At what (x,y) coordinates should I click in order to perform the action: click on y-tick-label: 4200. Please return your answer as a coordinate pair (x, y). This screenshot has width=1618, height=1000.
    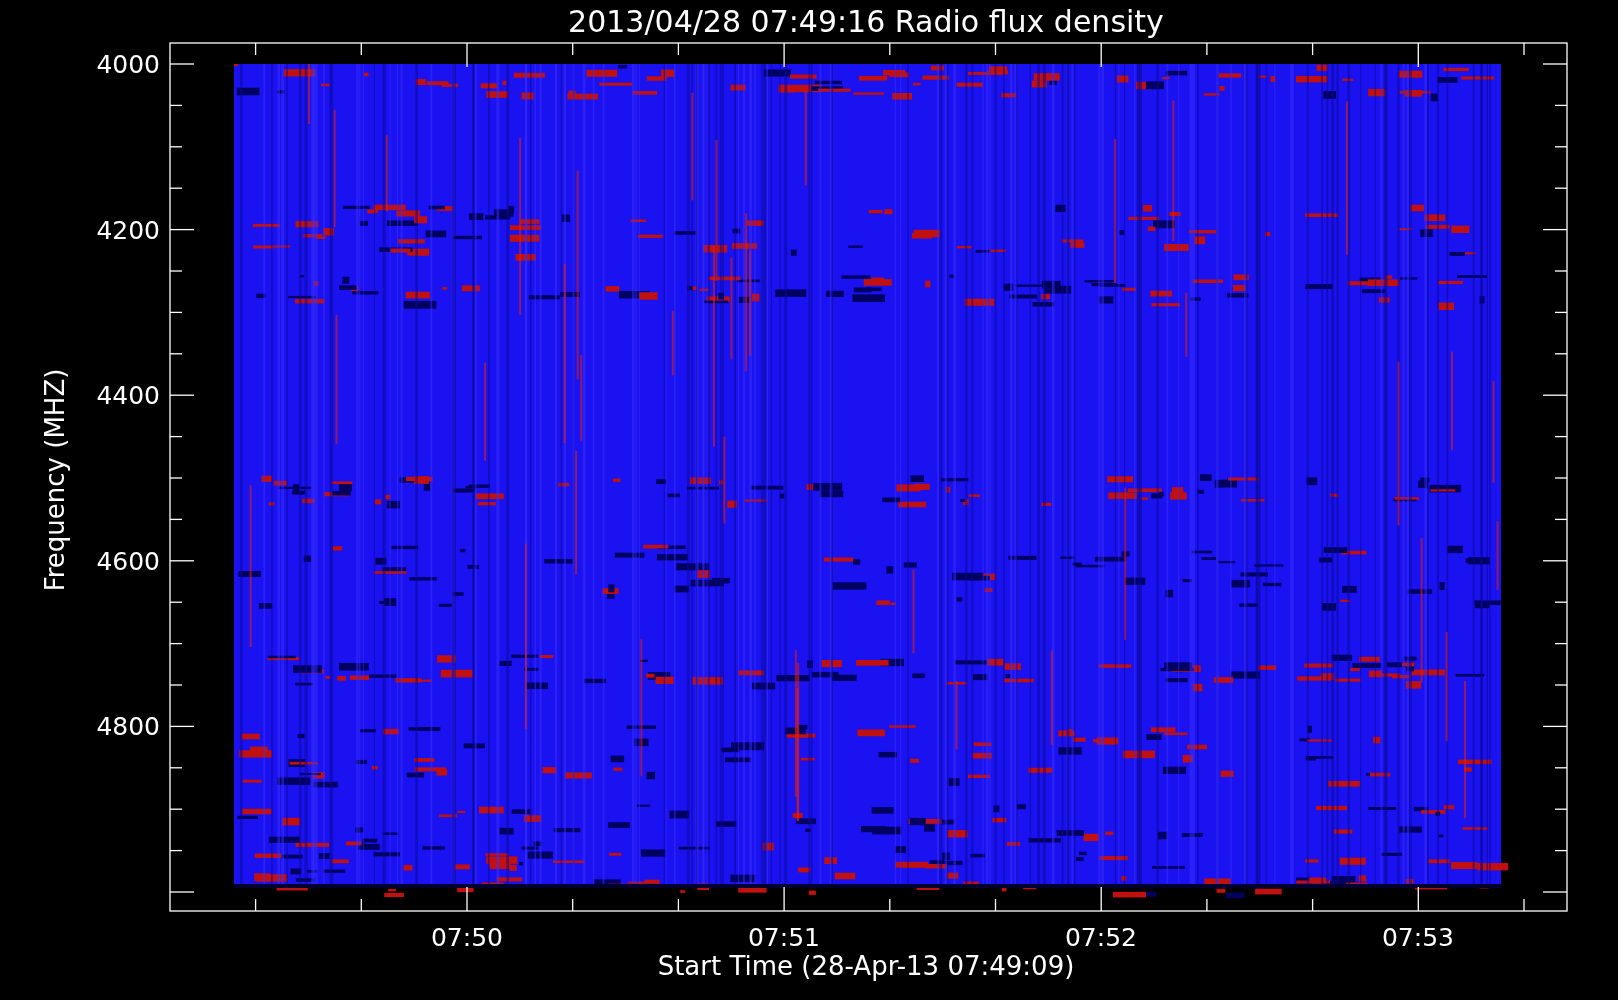
    Looking at the image, I should click on (128, 230).